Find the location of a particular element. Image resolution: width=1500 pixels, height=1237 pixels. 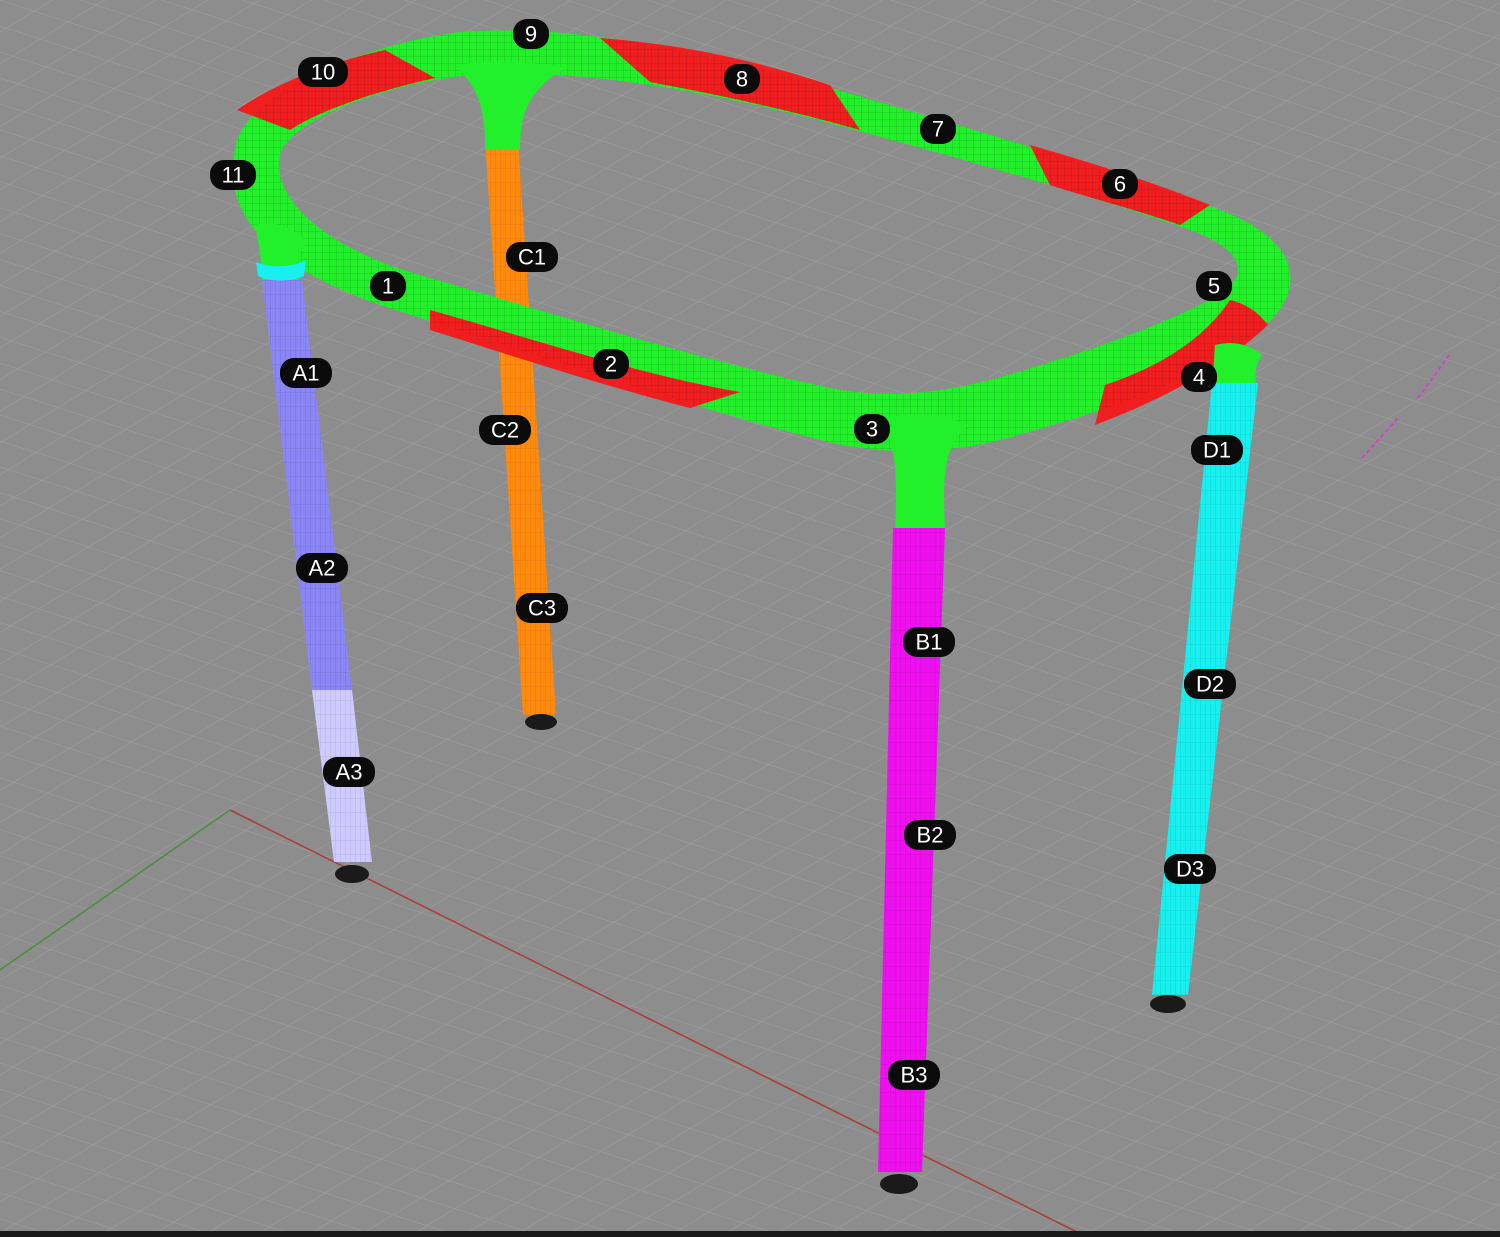

label-ring-6-text: 6 is located at coordinates (1120, 184).